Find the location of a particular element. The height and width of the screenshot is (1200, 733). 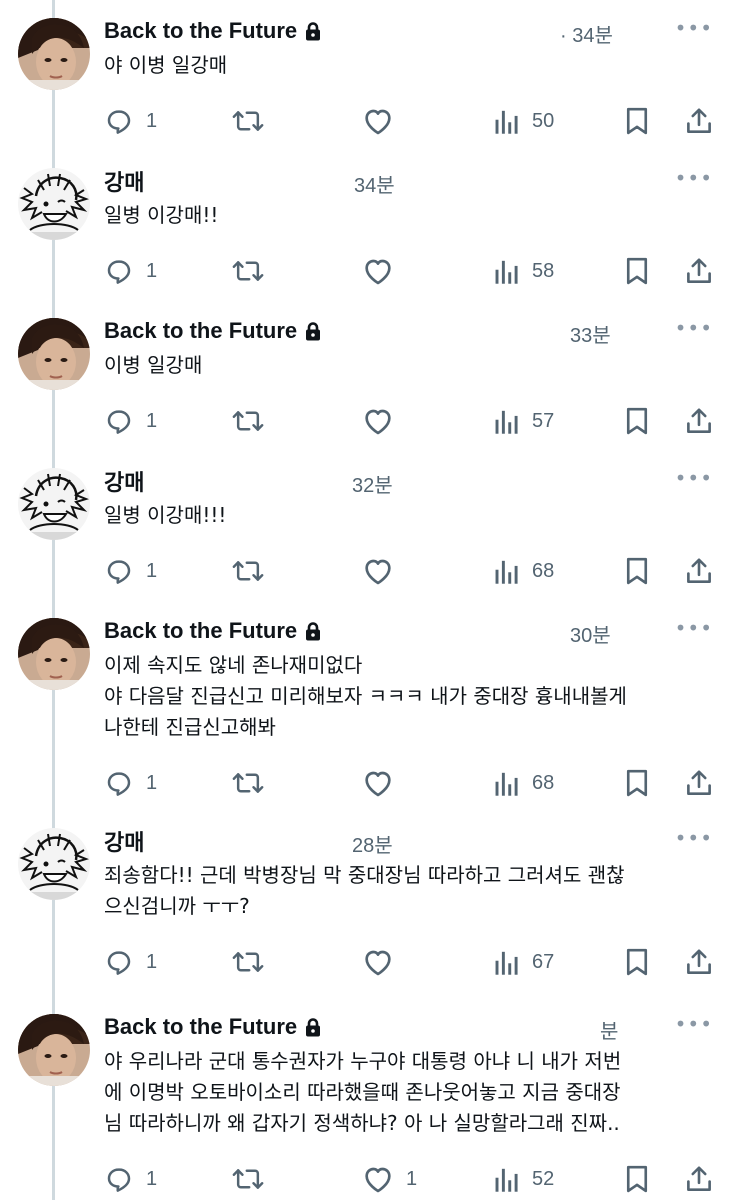

views-button: 52 is located at coordinates (524, 1179).